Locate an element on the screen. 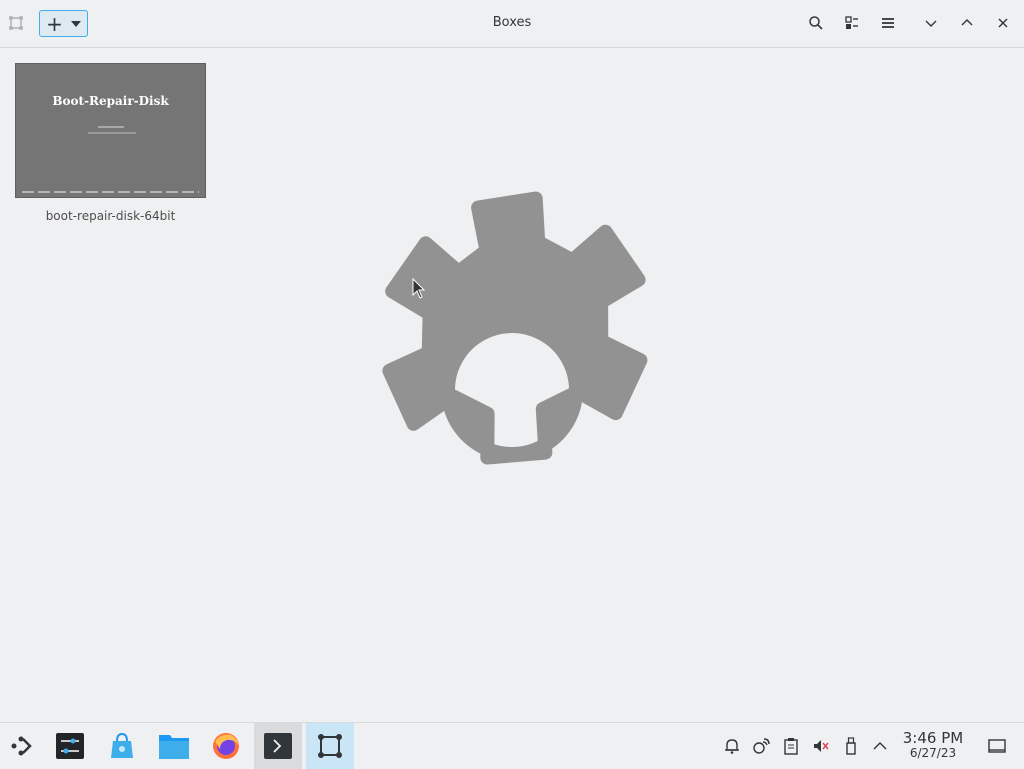 The width and height of the screenshot is (1024, 769). boxes-icon is located at coordinates (330, 746).